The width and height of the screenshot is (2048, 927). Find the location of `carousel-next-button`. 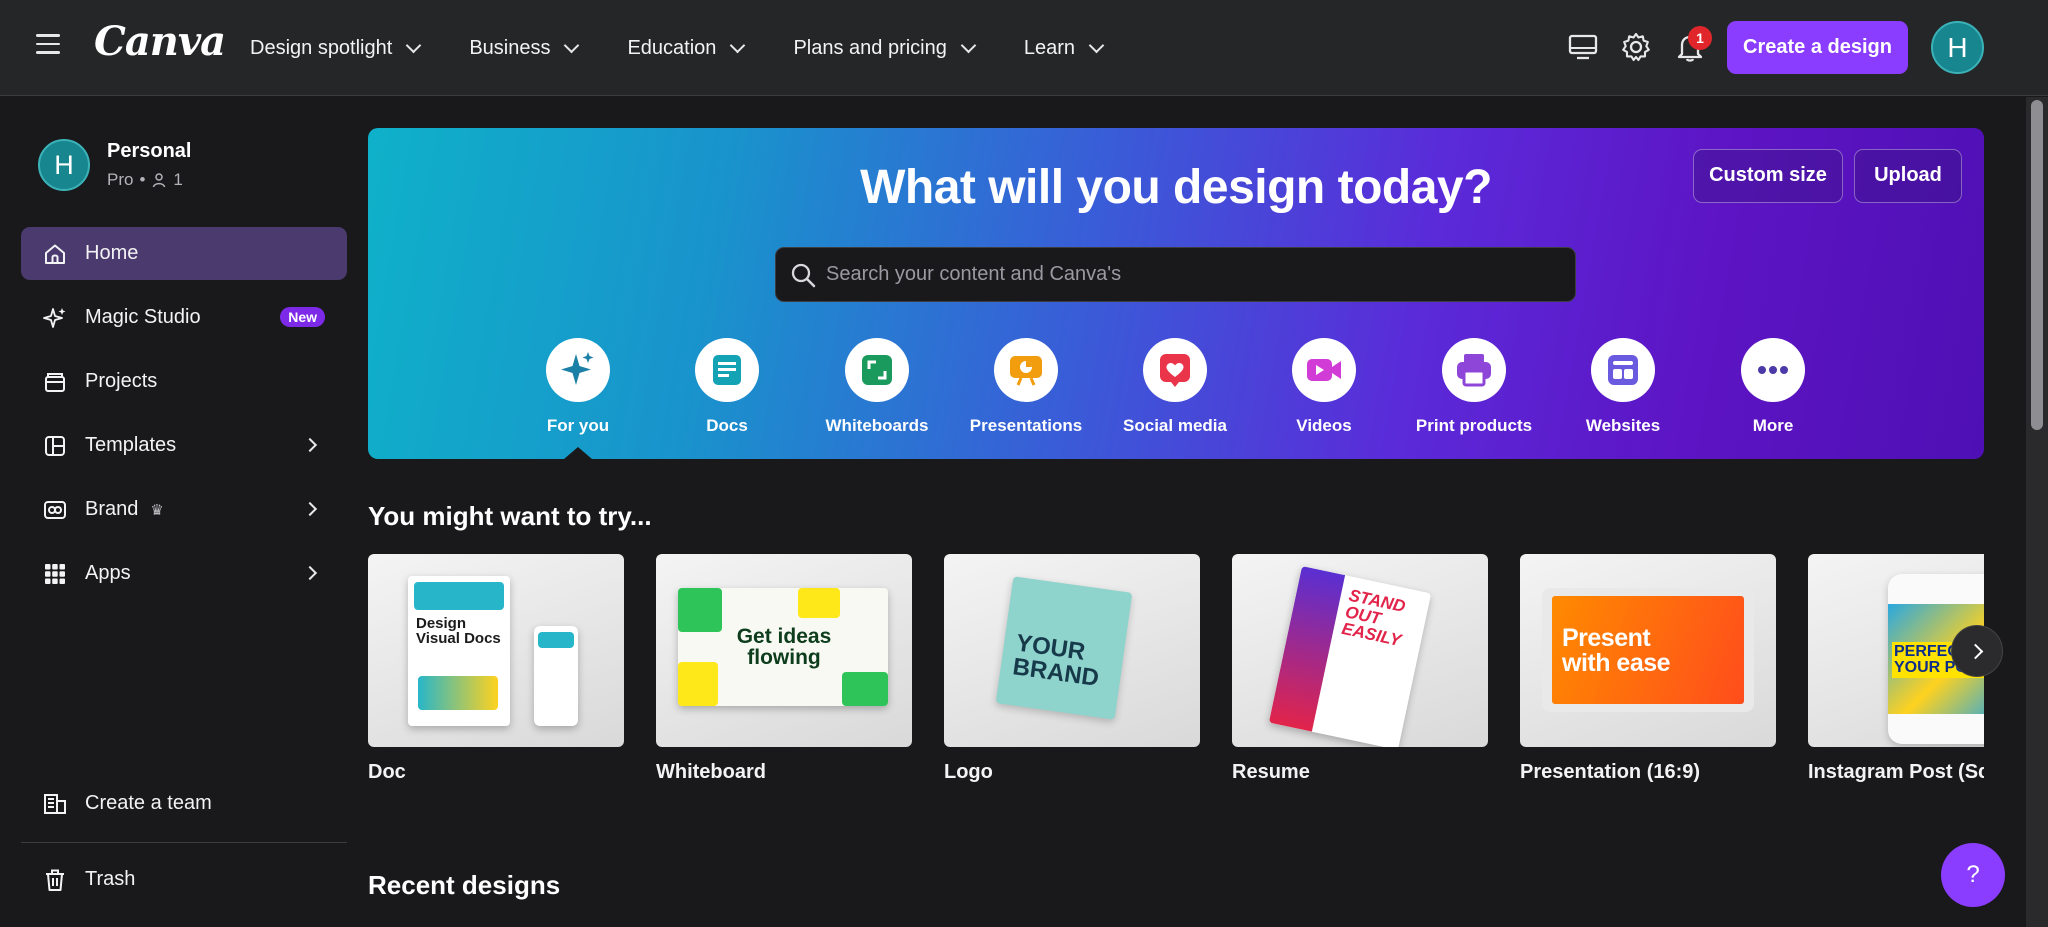

carousel-next-button is located at coordinates (1977, 651).